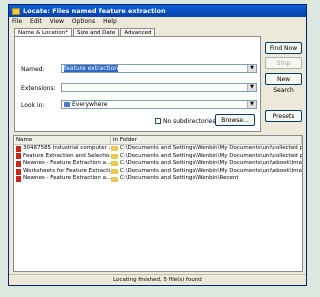 Image resolution: width=320 pixels, height=297 pixels. I want to click on menu-bar: File Edit View Options Help, so click(157, 21).